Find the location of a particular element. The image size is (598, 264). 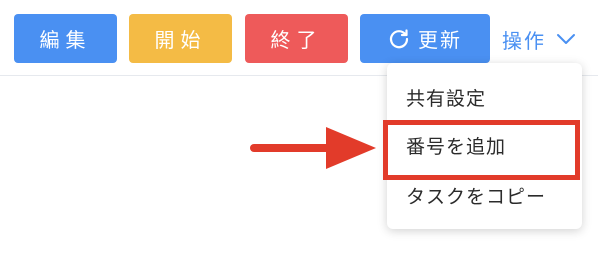

edit-button: 編集 is located at coordinates (65, 38).